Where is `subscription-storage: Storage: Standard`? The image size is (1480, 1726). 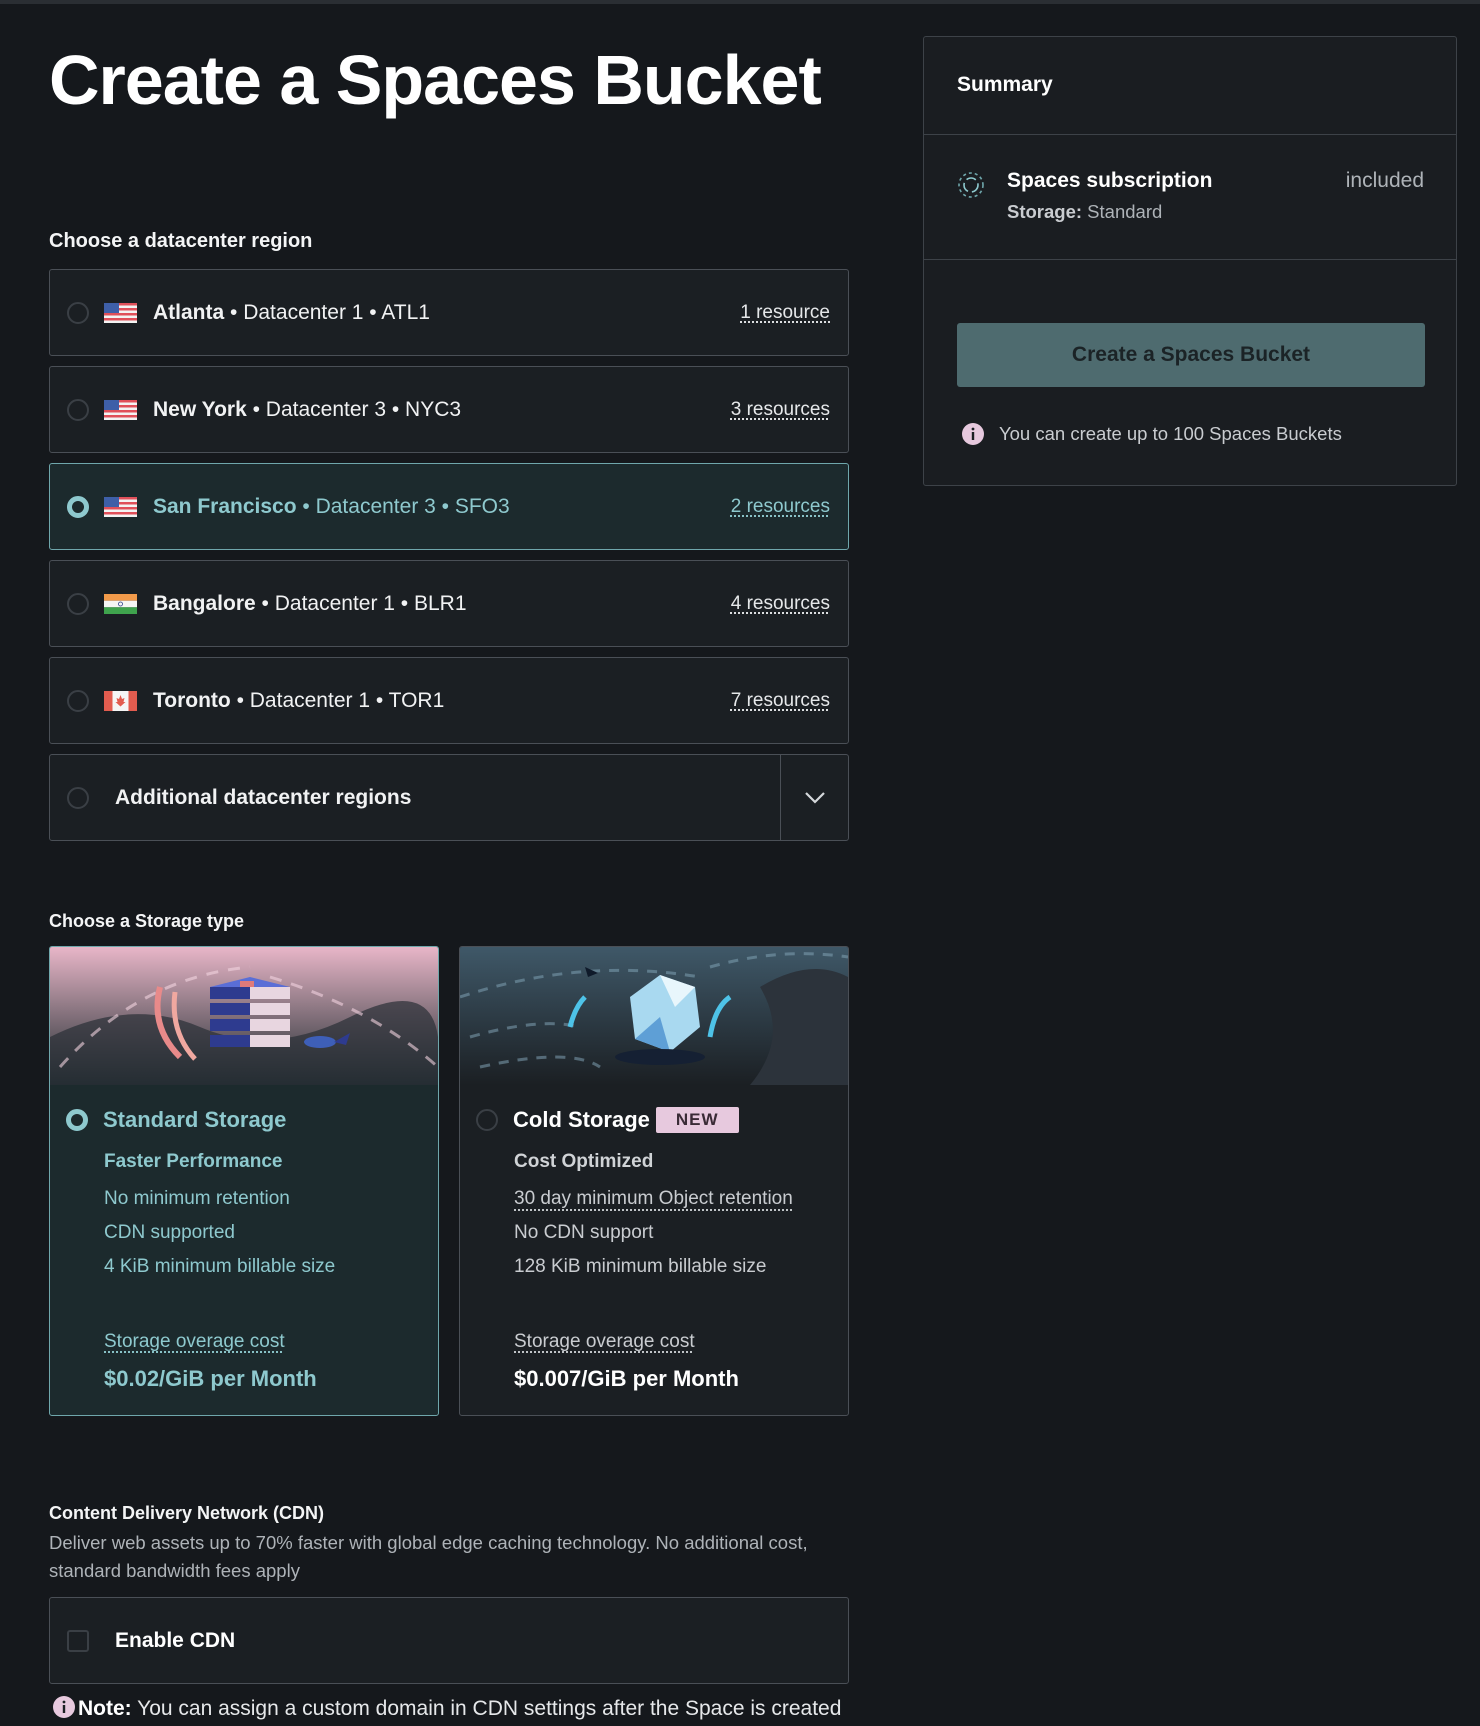
subscription-storage: Storage: Standard is located at coordinates (1084, 212).